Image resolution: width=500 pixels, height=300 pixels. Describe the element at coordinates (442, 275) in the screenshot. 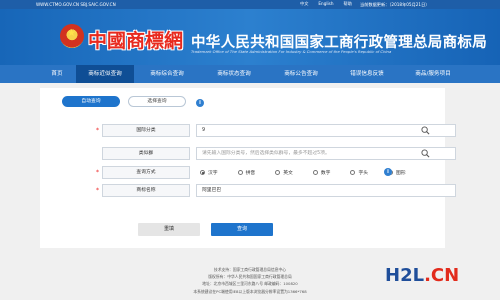

I see `watermark-part2: .CN` at that location.